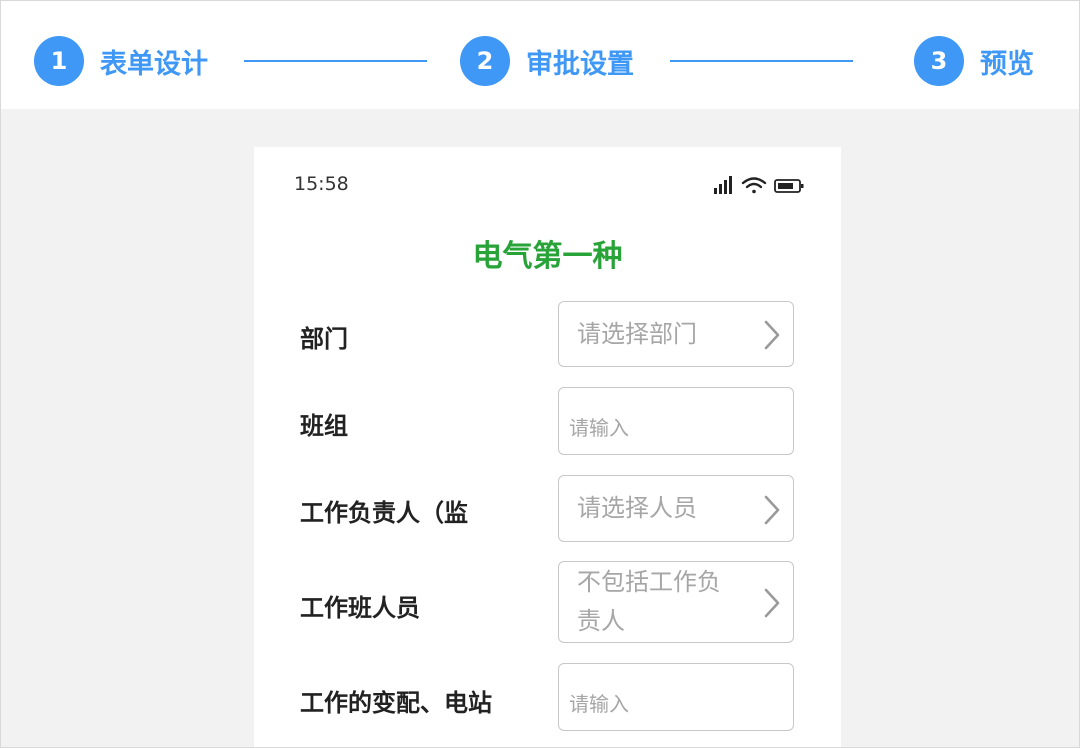 The width and height of the screenshot is (1080, 748). Describe the element at coordinates (754, 185) in the screenshot. I see `wifi-icon` at that location.